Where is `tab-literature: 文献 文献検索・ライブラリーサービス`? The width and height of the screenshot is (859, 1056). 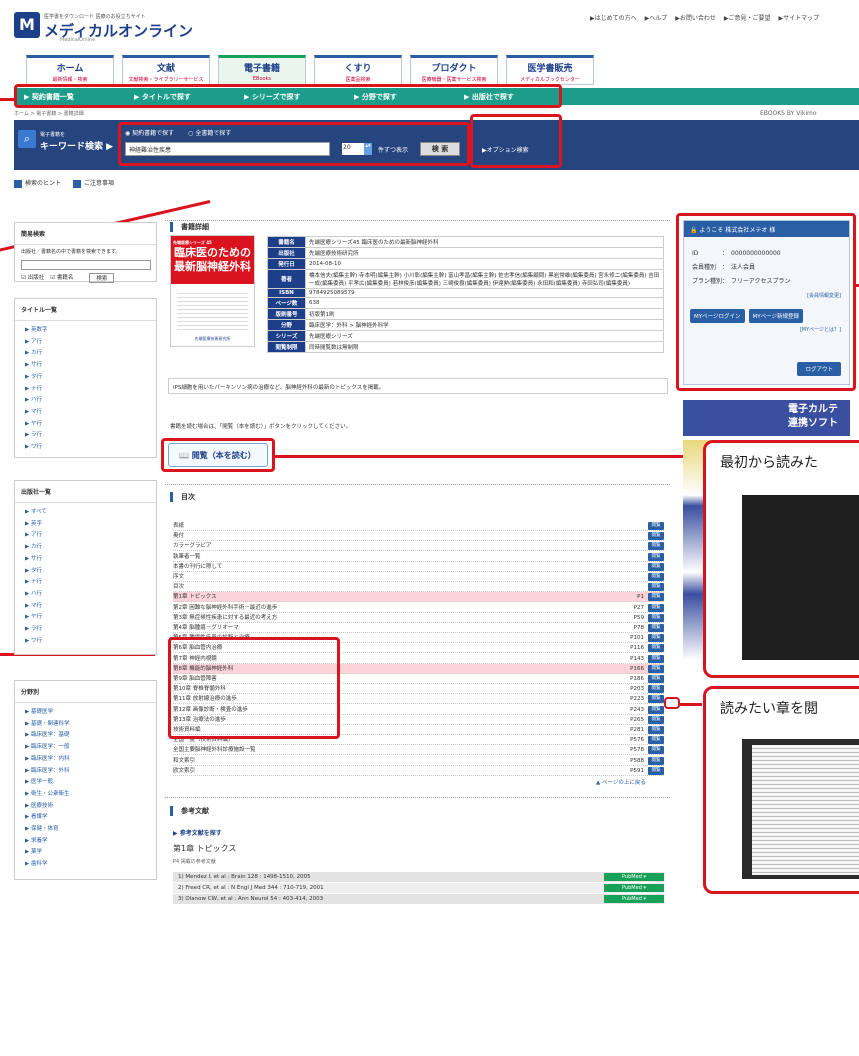 tab-literature: 文献 文献検索・ライブラリーサービス is located at coordinates (166, 70).